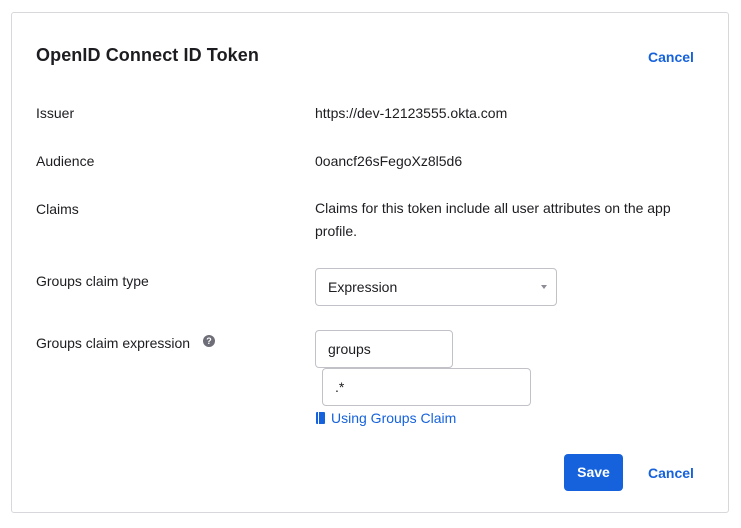 This screenshot has height=528, width=741. What do you see at coordinates (209, 341) in the screenshot?
I see `question-icon: ?` at bounding box center [209, 341].